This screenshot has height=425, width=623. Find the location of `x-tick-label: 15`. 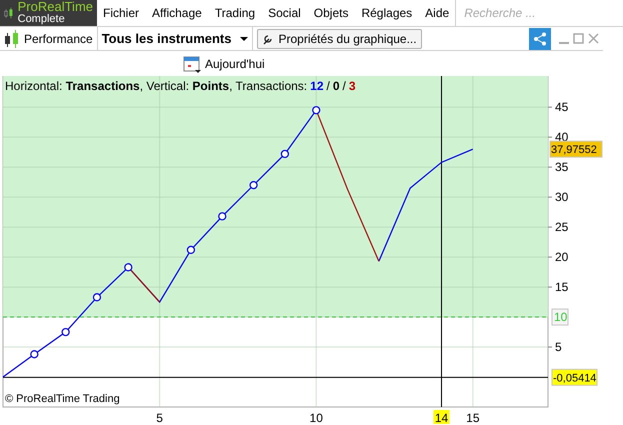

x-tick-label: 15 is located at coordinates (473, 417).